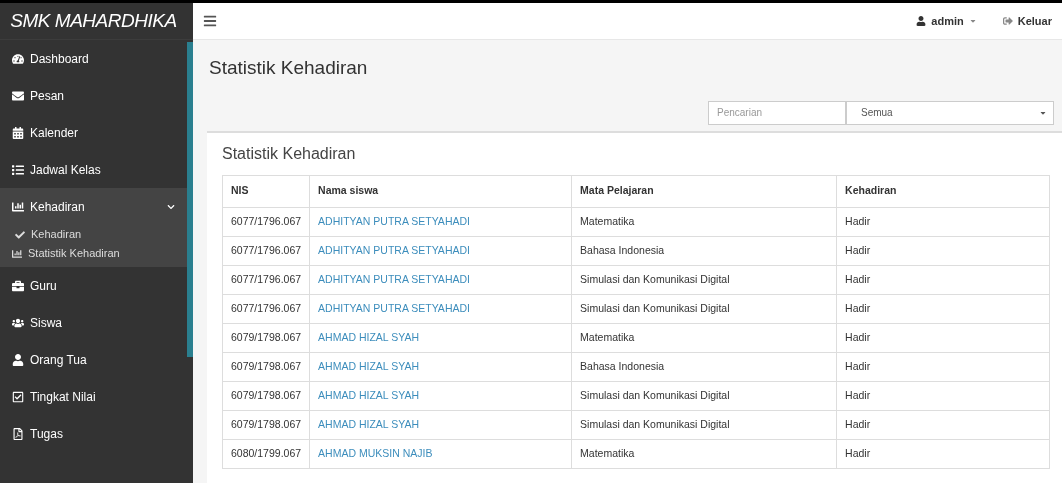 The height and width of the screenshot is (483, 1062). I want to click on sidebar-item: Tugas, so click(93, 433).